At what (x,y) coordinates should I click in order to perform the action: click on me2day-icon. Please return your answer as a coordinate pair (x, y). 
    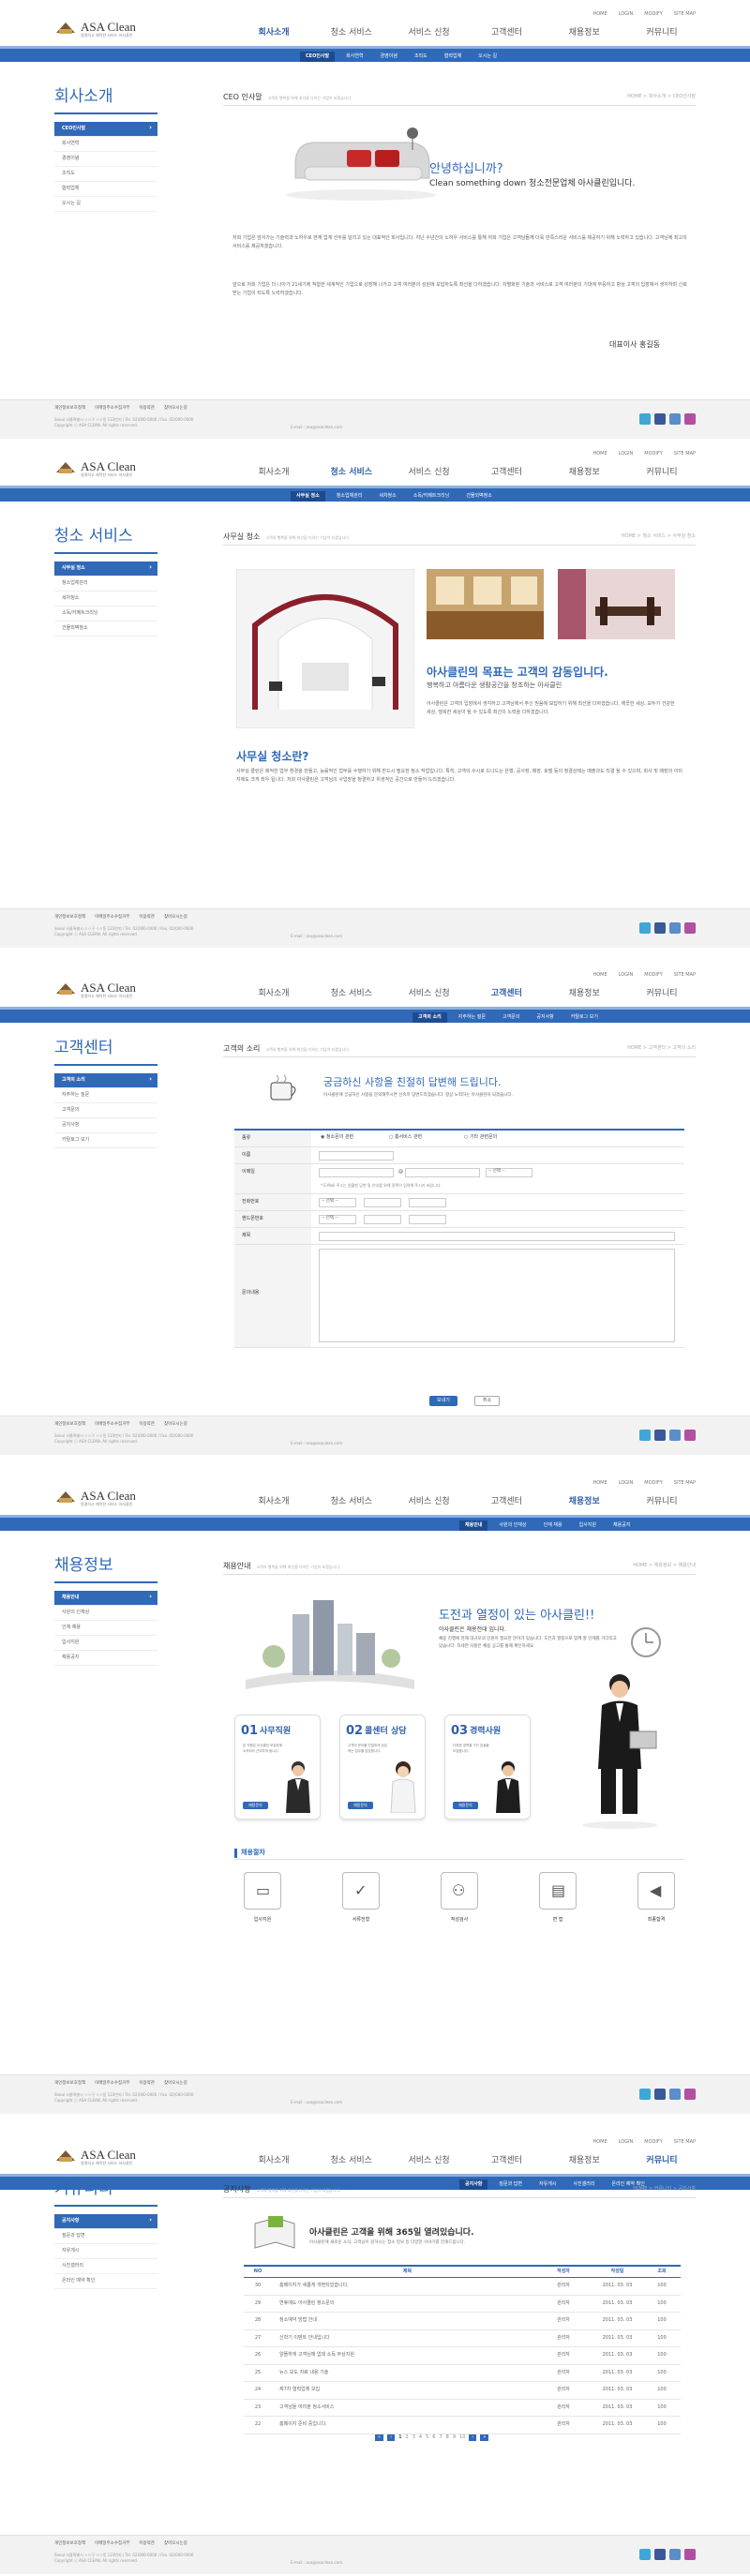
    Looking at the image, I should click on (690, 2095).